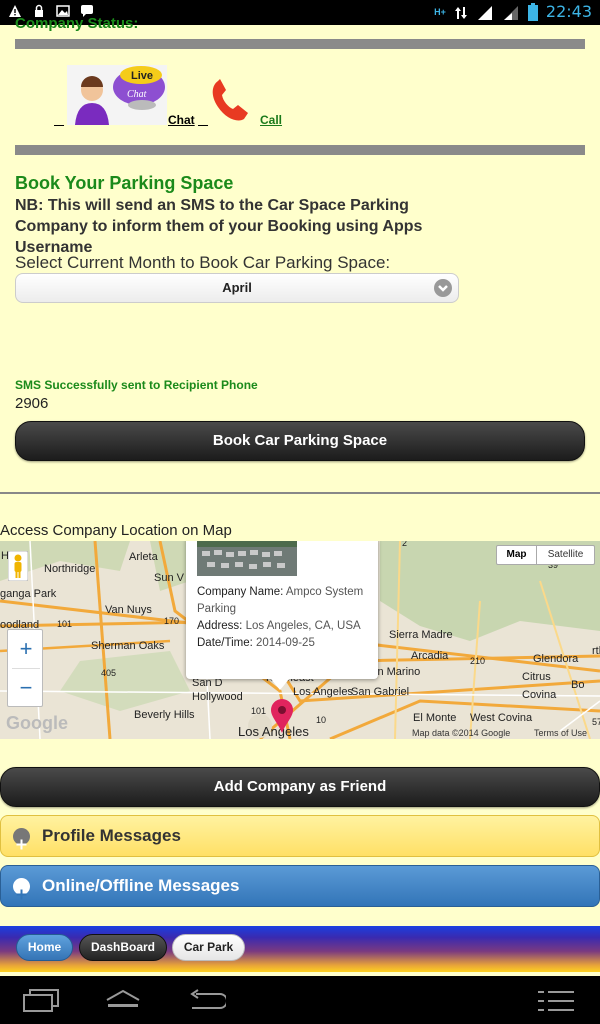 This screenshot has height=1024, width=600. Describe the element at coordinates (323, 692) in the screenshot. I see `map-place-label: Los Angeles` at that location.